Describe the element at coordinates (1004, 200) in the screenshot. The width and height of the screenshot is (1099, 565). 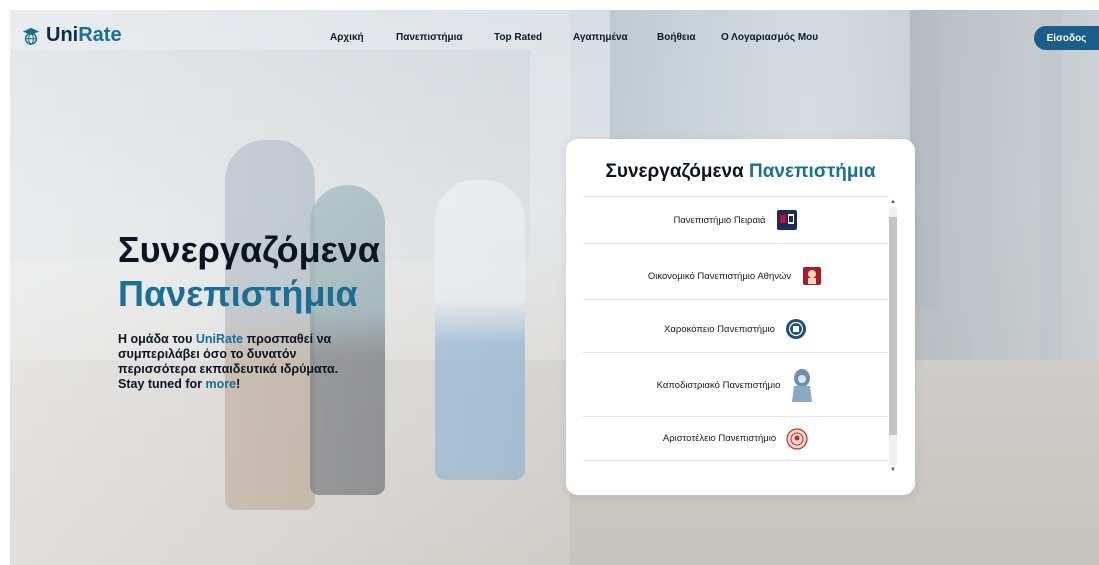
I see `building-right` at that location.